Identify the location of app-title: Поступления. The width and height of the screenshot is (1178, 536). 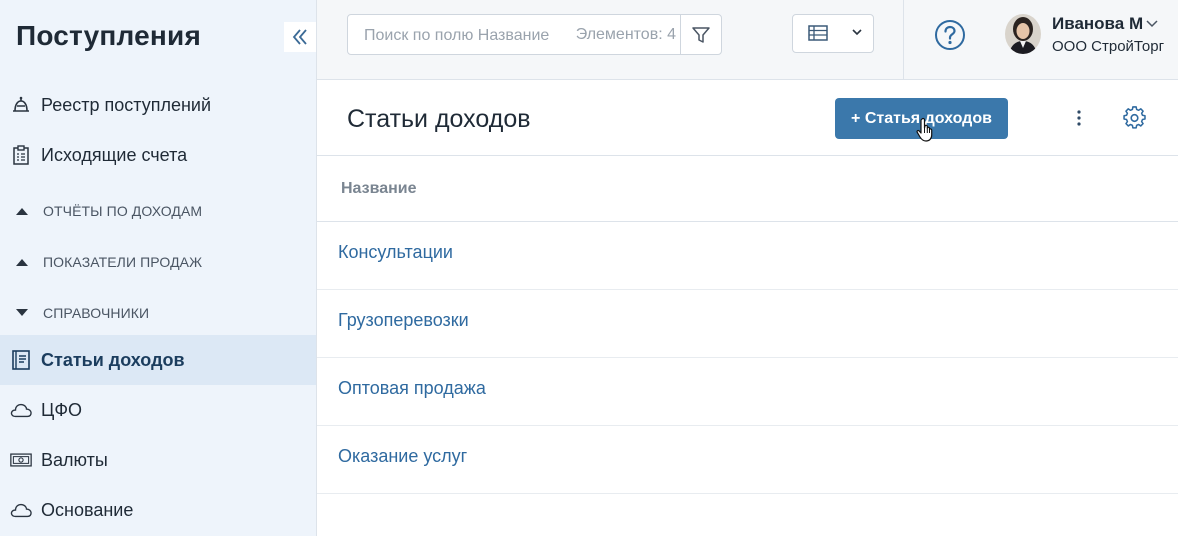
(108, 35).